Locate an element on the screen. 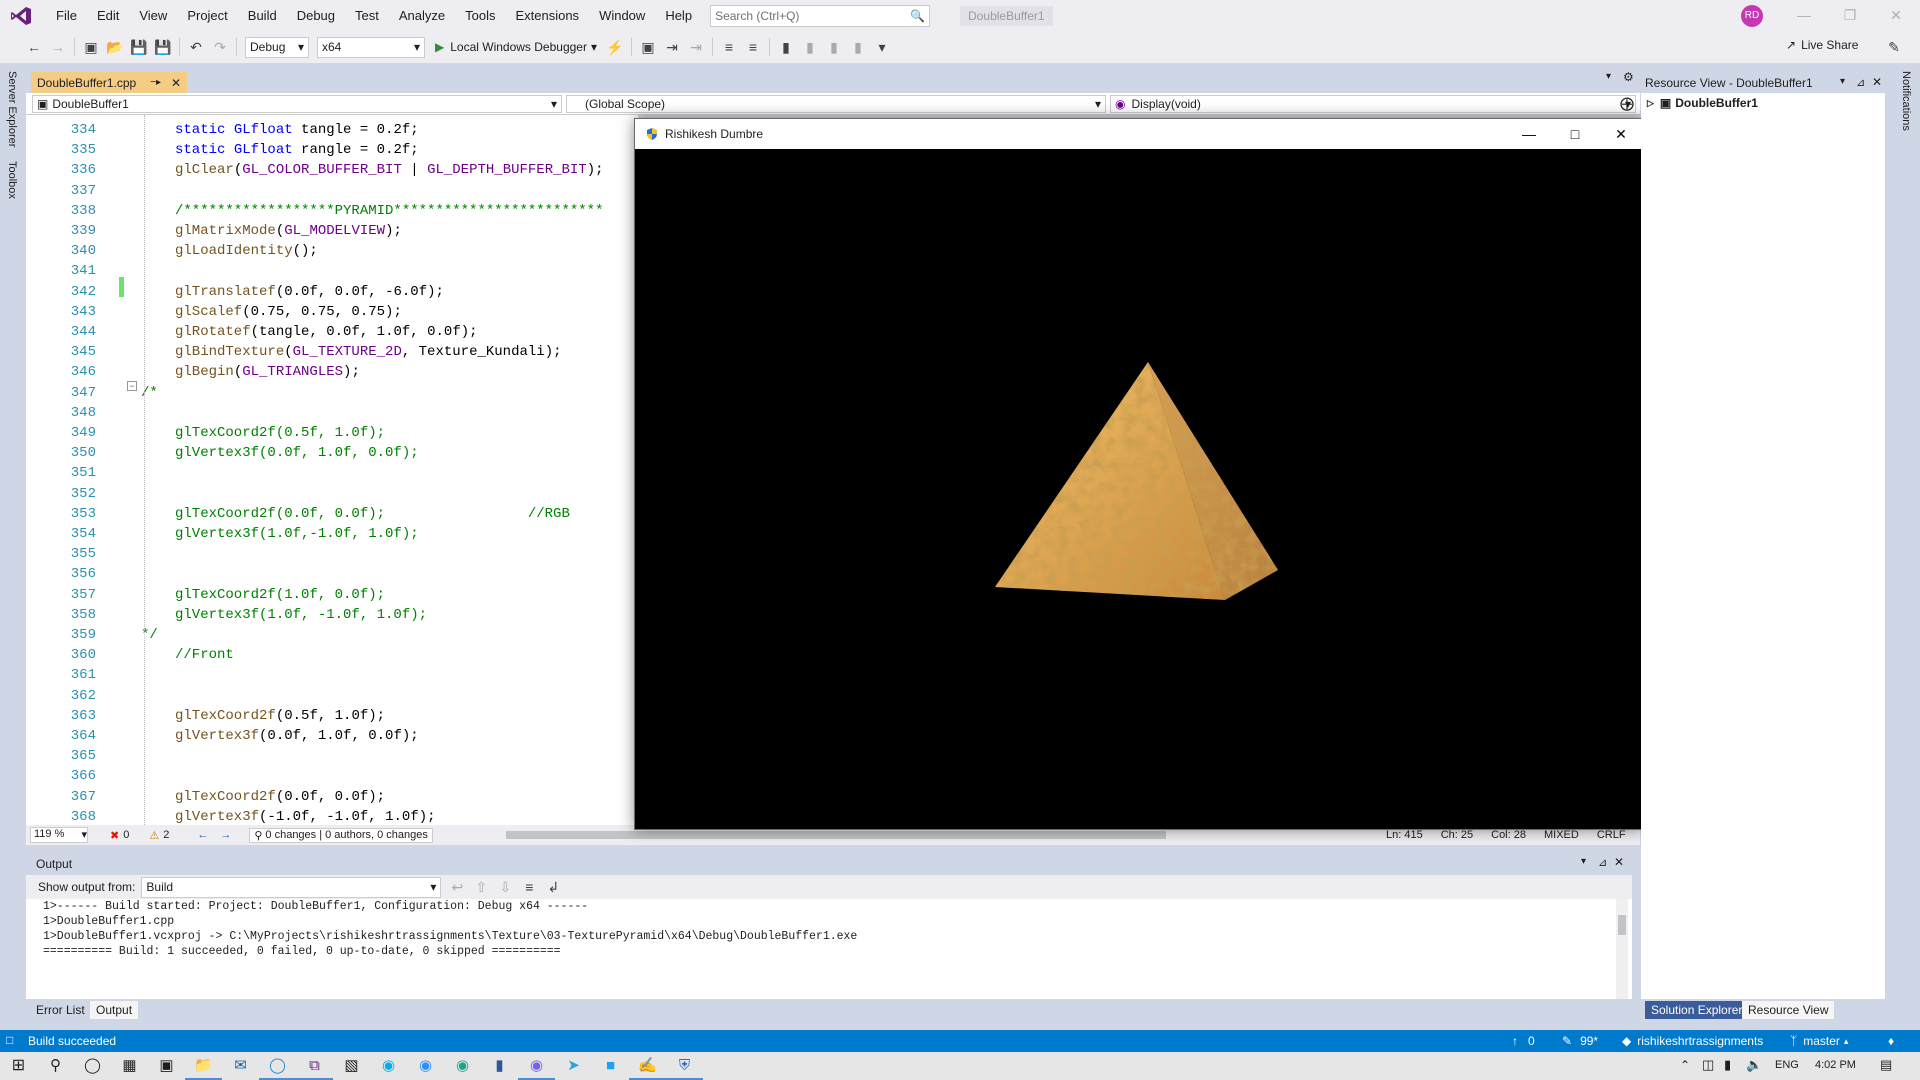  step-icon: ⇥ is located at coordinates (672, 47).